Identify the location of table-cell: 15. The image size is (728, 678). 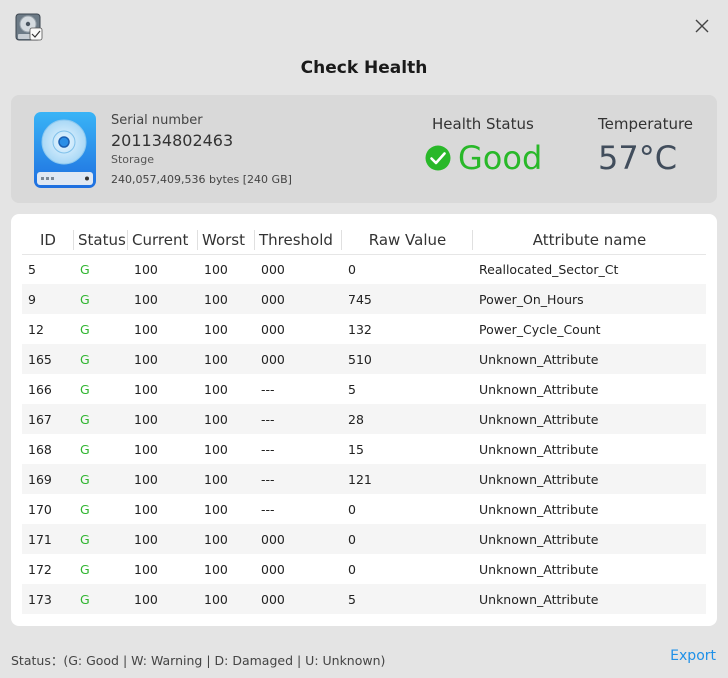
(356, 449).